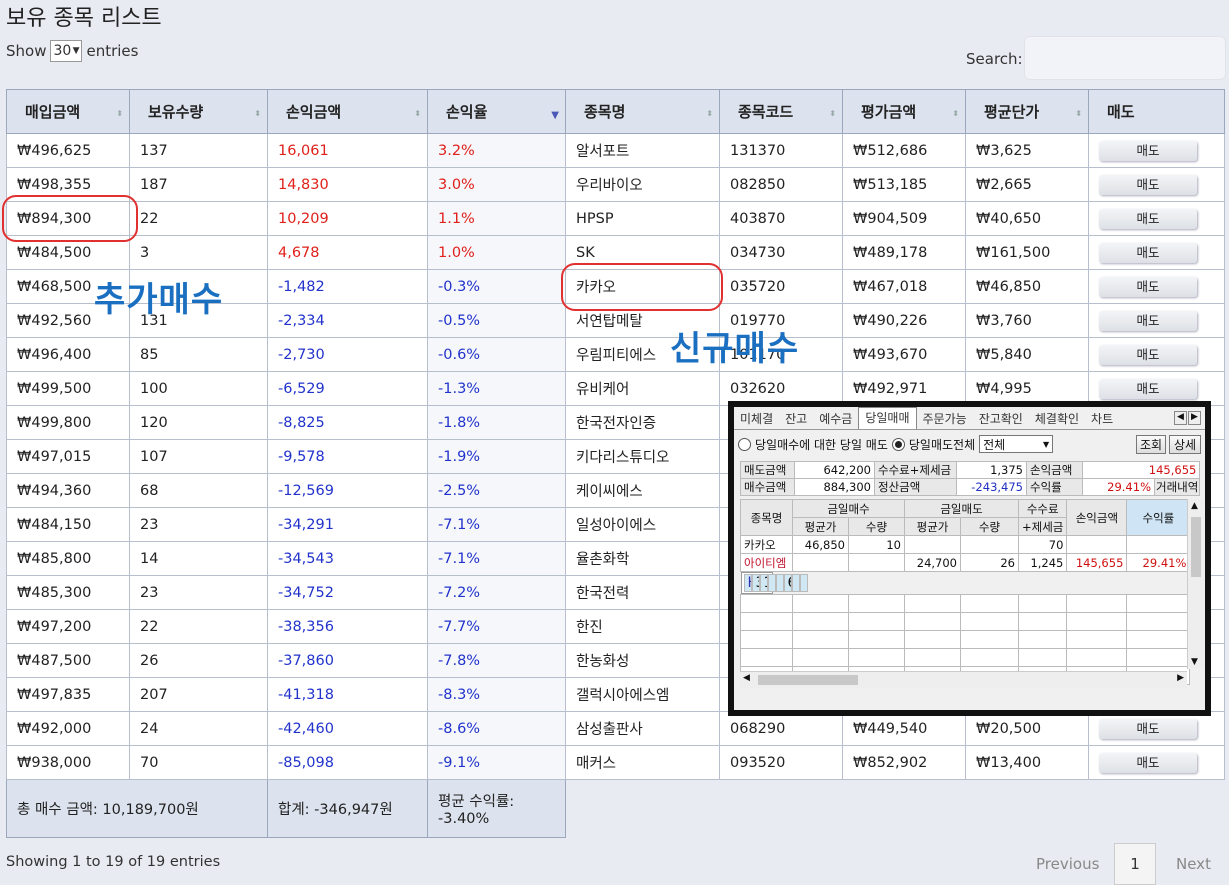 This screenshot has width=1229, height=885. I want to click on column-header-0: 매입금액 ⬍, so click(68, 111).